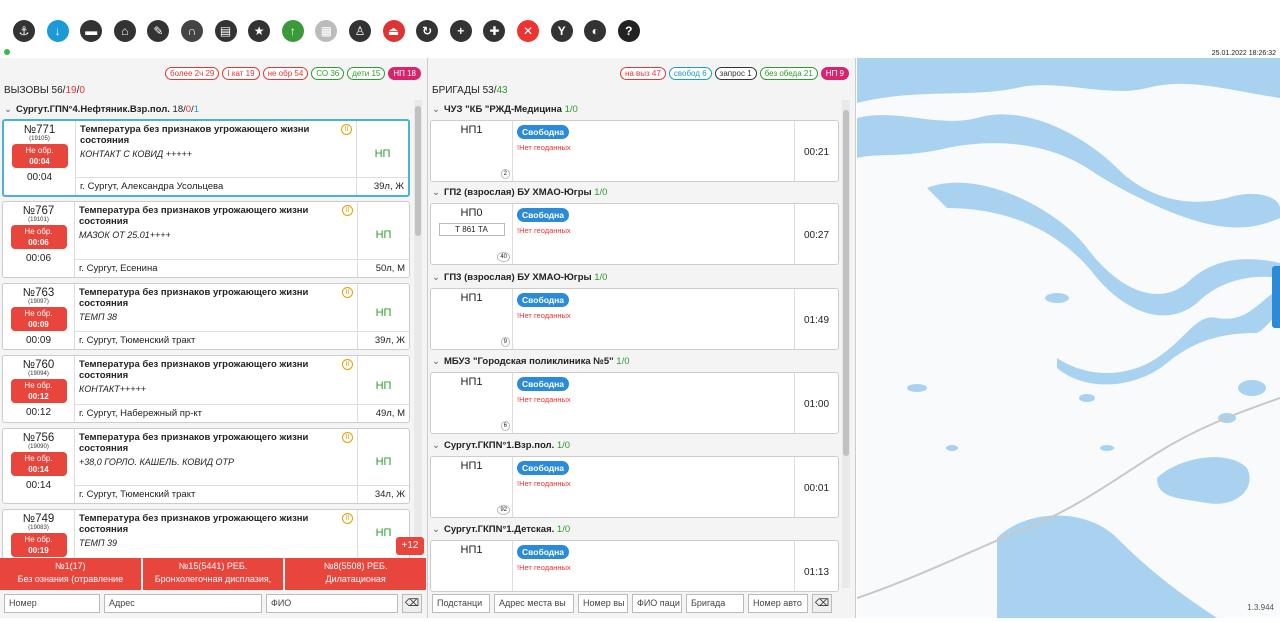 This screenshot has height=622, width=1280. Describe the element at coordinates (52, 603) in the screenshot. I see `filter-input: Номер` at that location.